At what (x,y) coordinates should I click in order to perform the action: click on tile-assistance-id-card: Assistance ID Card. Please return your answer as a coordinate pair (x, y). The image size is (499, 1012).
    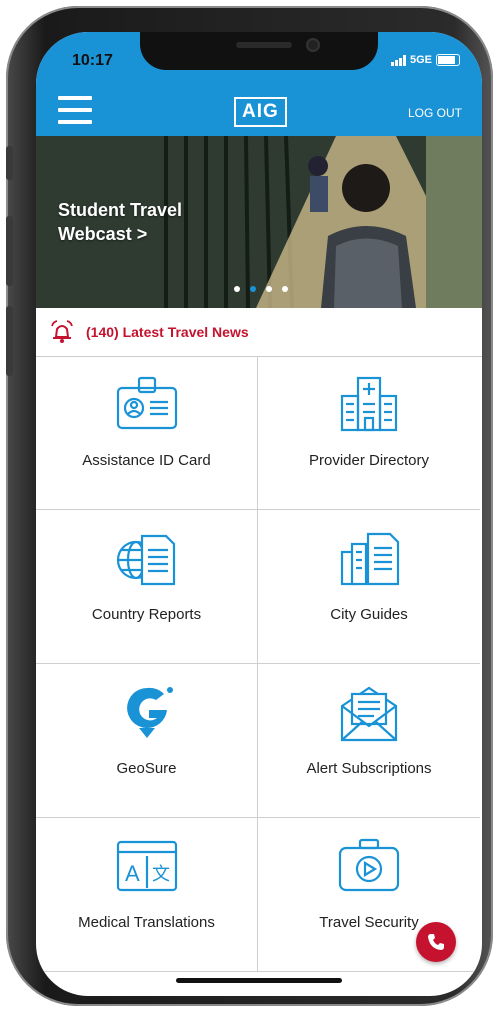
    Looking at the image, I should click on (147, 433).